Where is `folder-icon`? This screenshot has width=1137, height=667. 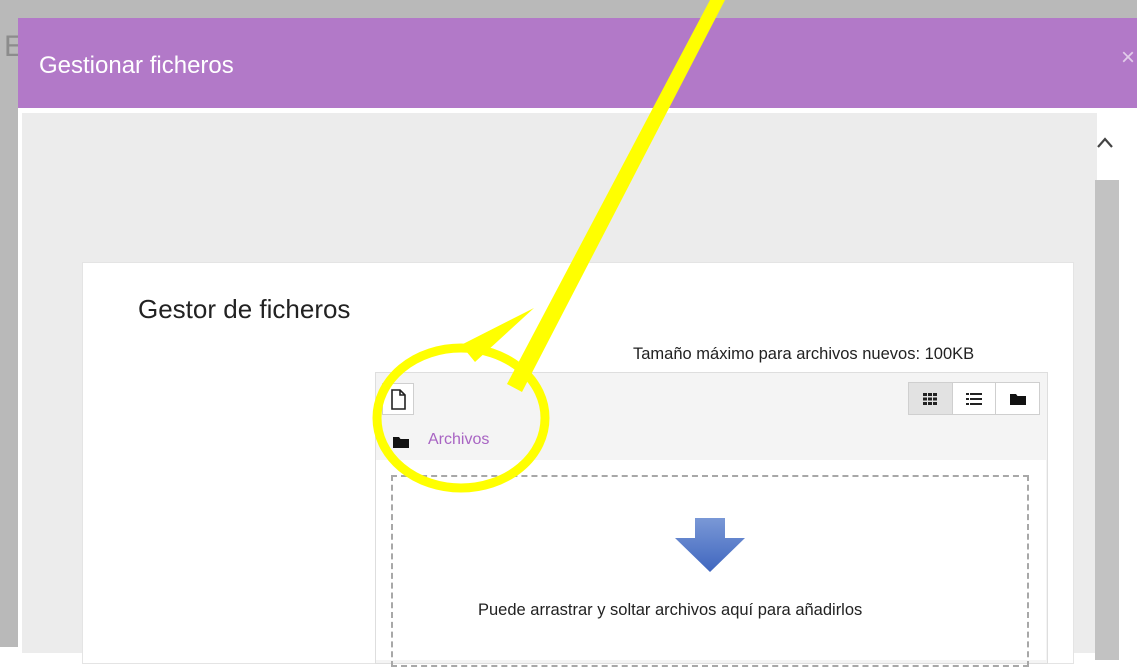 folder-icon is located at coordinates (401, 442).